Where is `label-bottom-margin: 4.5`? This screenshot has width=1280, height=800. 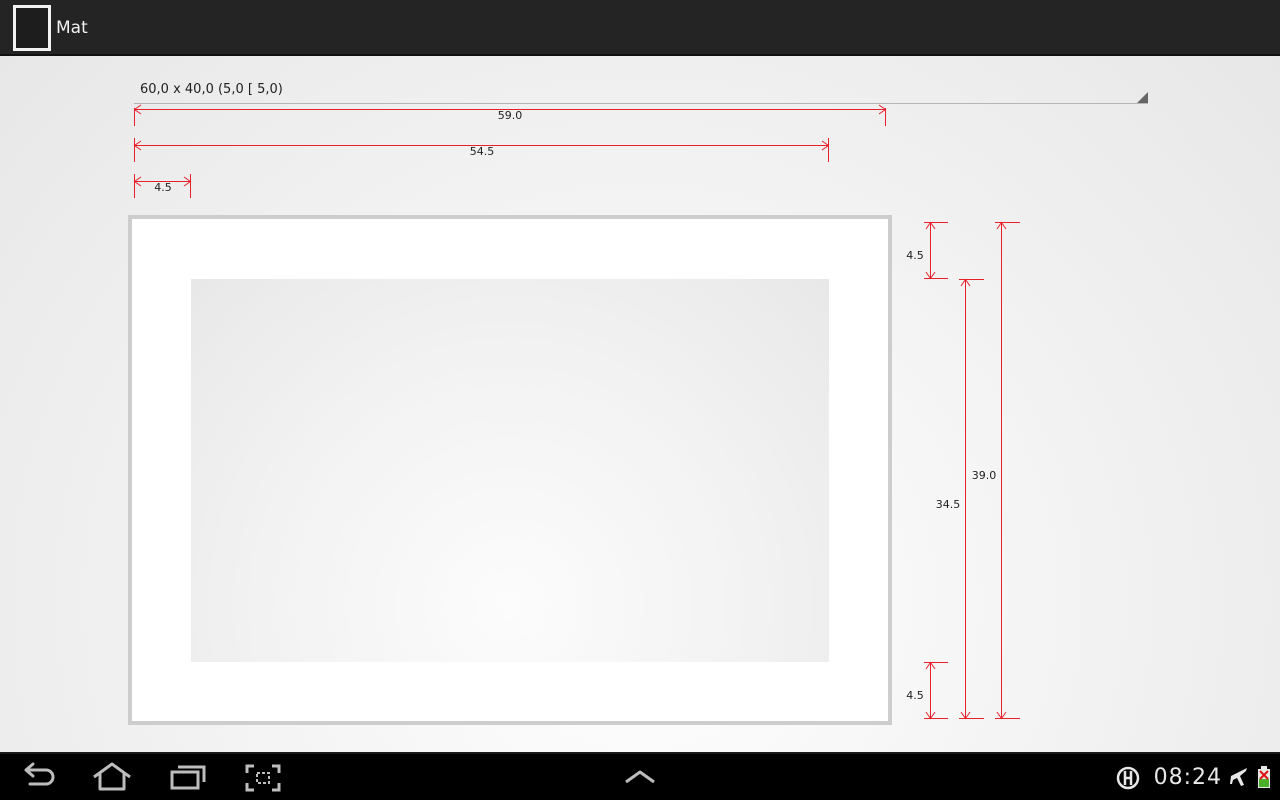 label-bottom-margin: 4.5 is located at coordinates (915, 695).